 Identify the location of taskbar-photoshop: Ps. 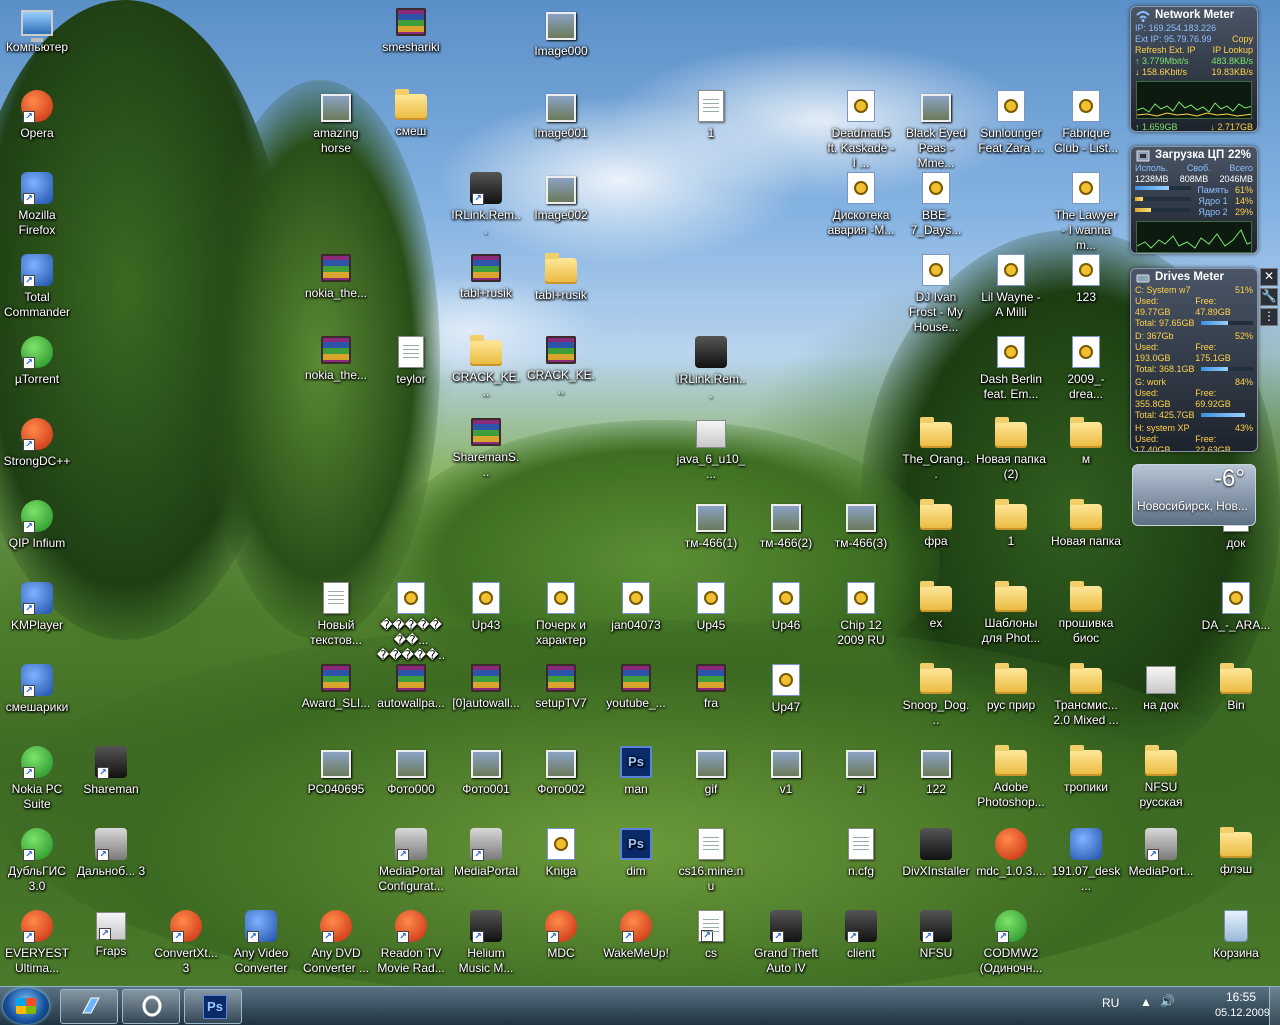
(213, 1006).